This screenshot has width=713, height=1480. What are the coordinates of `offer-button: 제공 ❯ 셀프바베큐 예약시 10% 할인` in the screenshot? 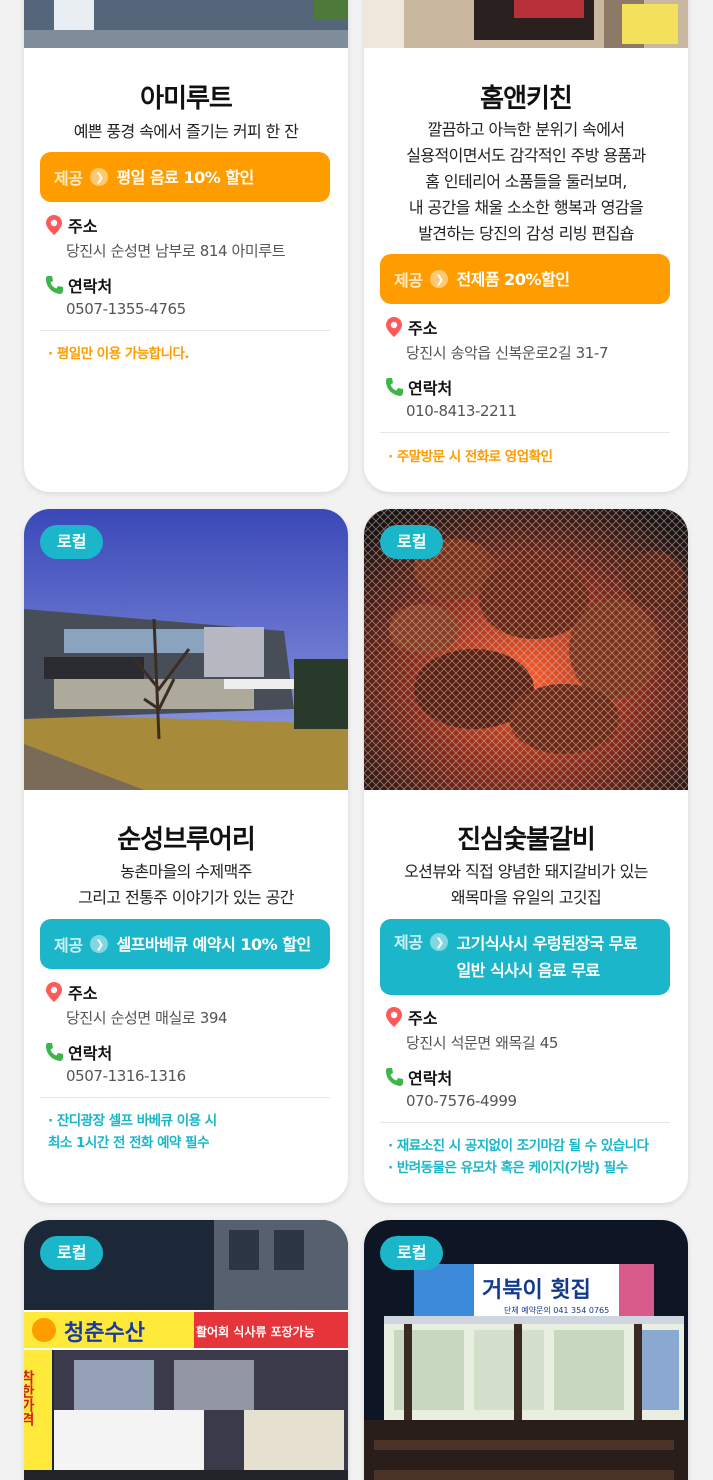 It's located at (185, 944).